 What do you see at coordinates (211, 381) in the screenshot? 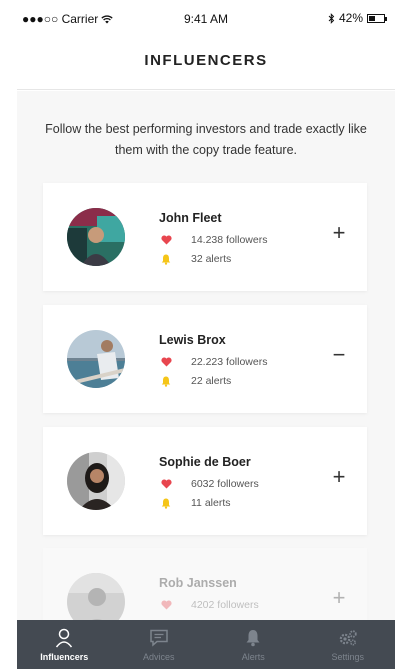
I see `alerts-count: 22 alerts` at bounding box center [211, 381].